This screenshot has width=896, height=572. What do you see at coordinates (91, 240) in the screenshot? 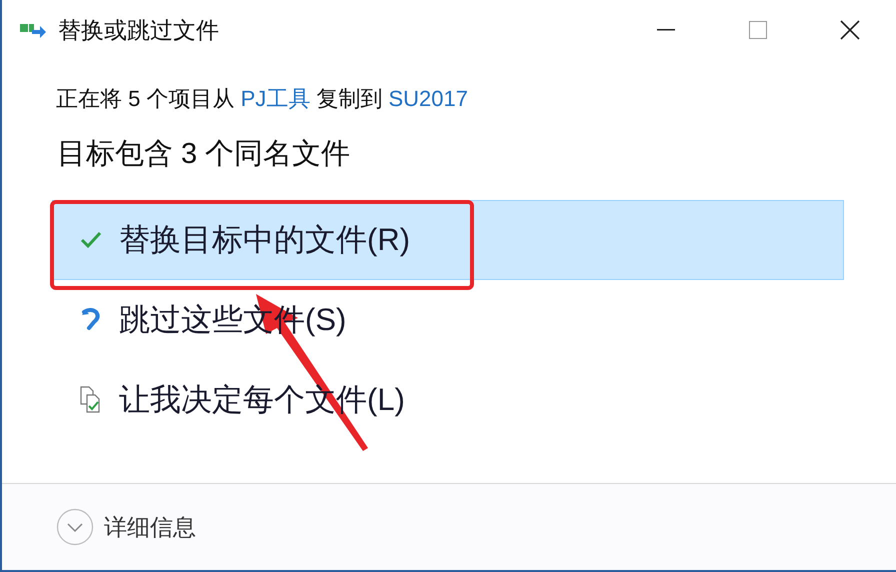
I see `check-icon` at bounding box center [91, 240].